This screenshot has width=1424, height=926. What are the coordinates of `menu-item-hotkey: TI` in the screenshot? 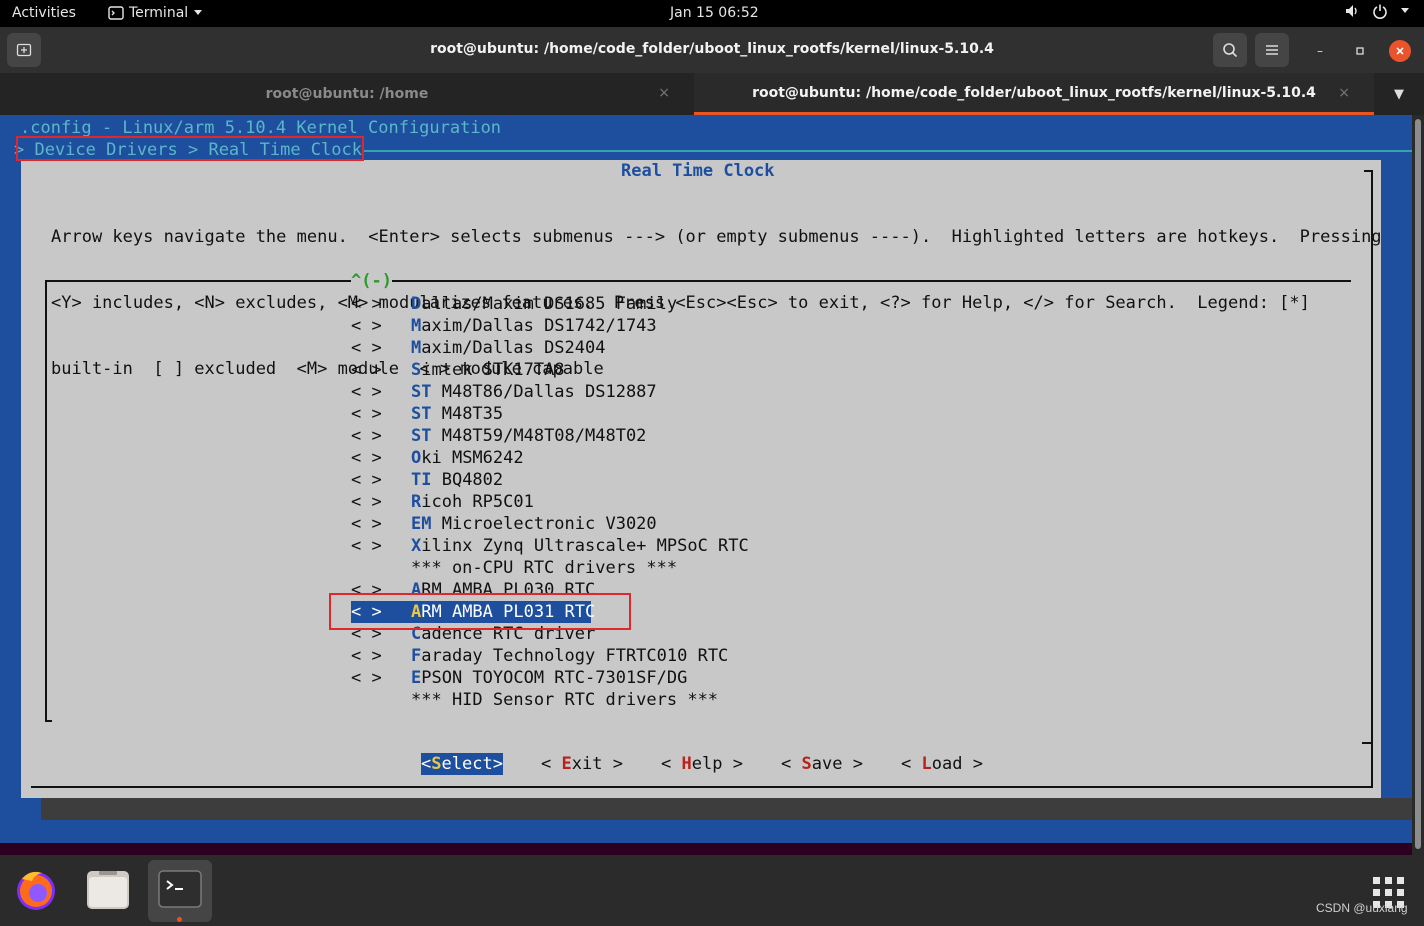 It's located at (421, 480).